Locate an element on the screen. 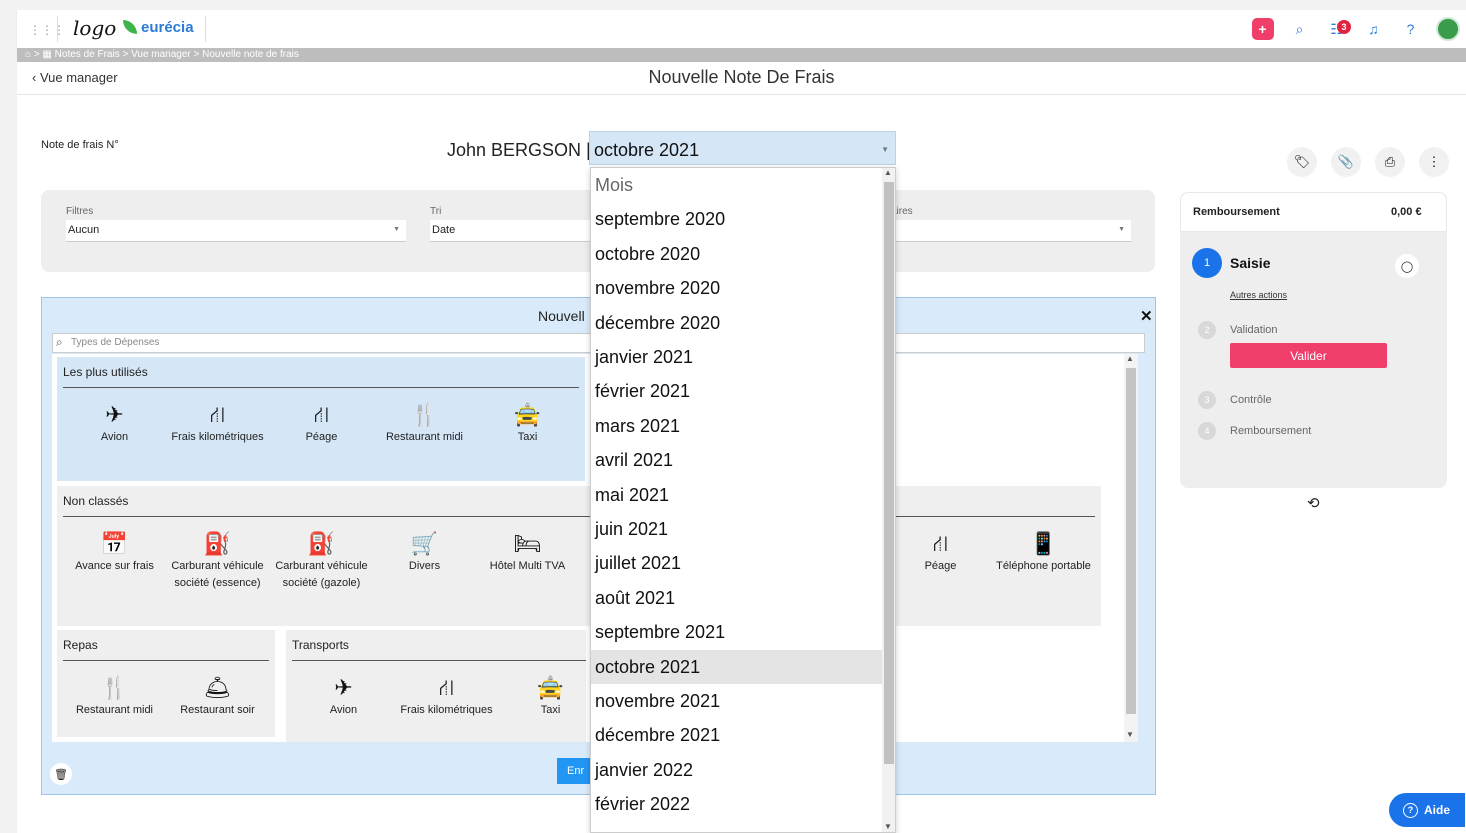  expense-type-carburant-gazole: ⛽ Carburant véhicule société (gazole) is located at coordinates (321, 561).